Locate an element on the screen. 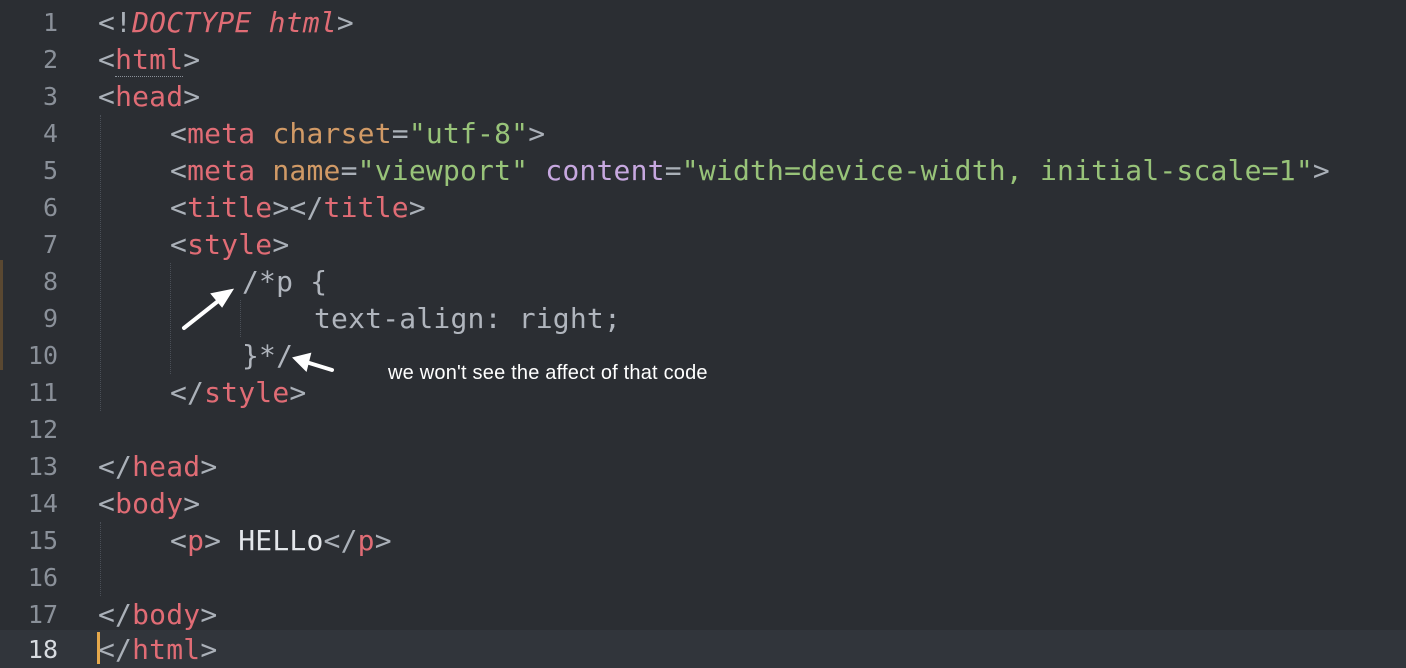  code-line-18: </html> is located at coordinates (157, 649).